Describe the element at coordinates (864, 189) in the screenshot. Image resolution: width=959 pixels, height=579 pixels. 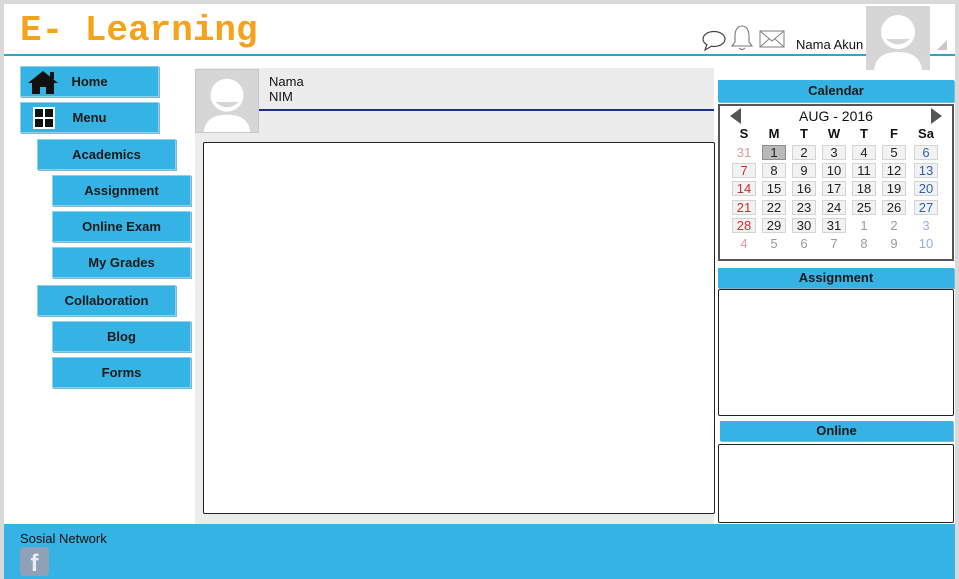
I see `calendar-day: 18` at that location.